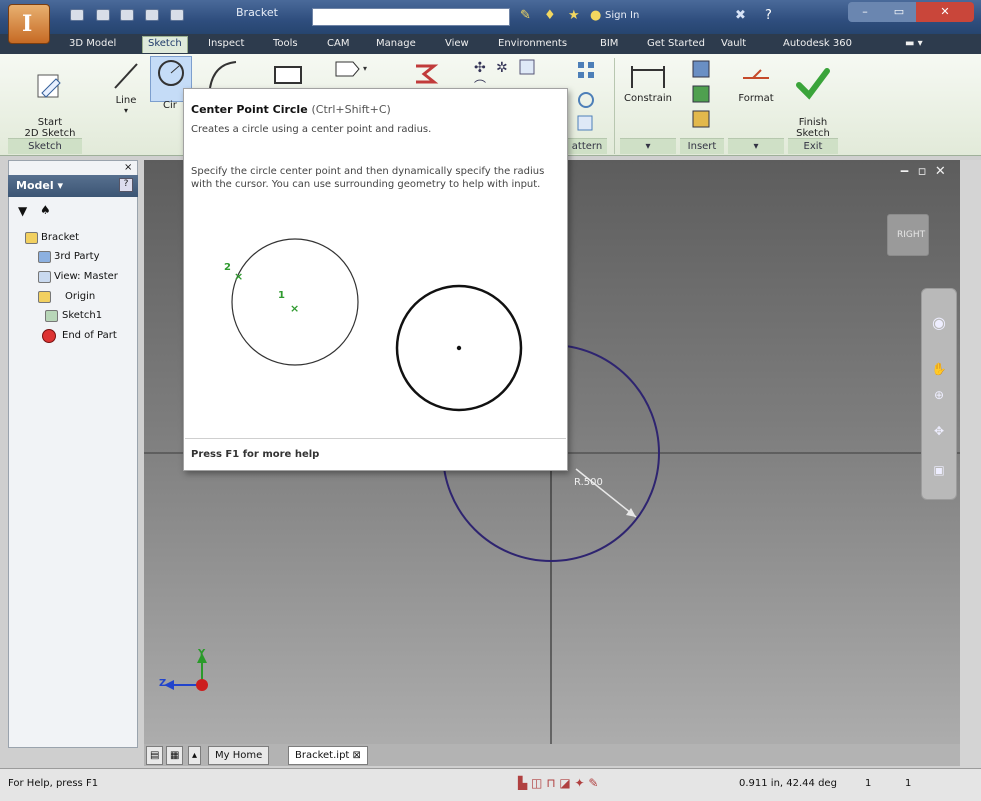 The image size is (981, 801). What do you see at coordinates (80, 296) in the screenshot?
I see `tree-item-origin: Origin` at bounding box center [80, 296].